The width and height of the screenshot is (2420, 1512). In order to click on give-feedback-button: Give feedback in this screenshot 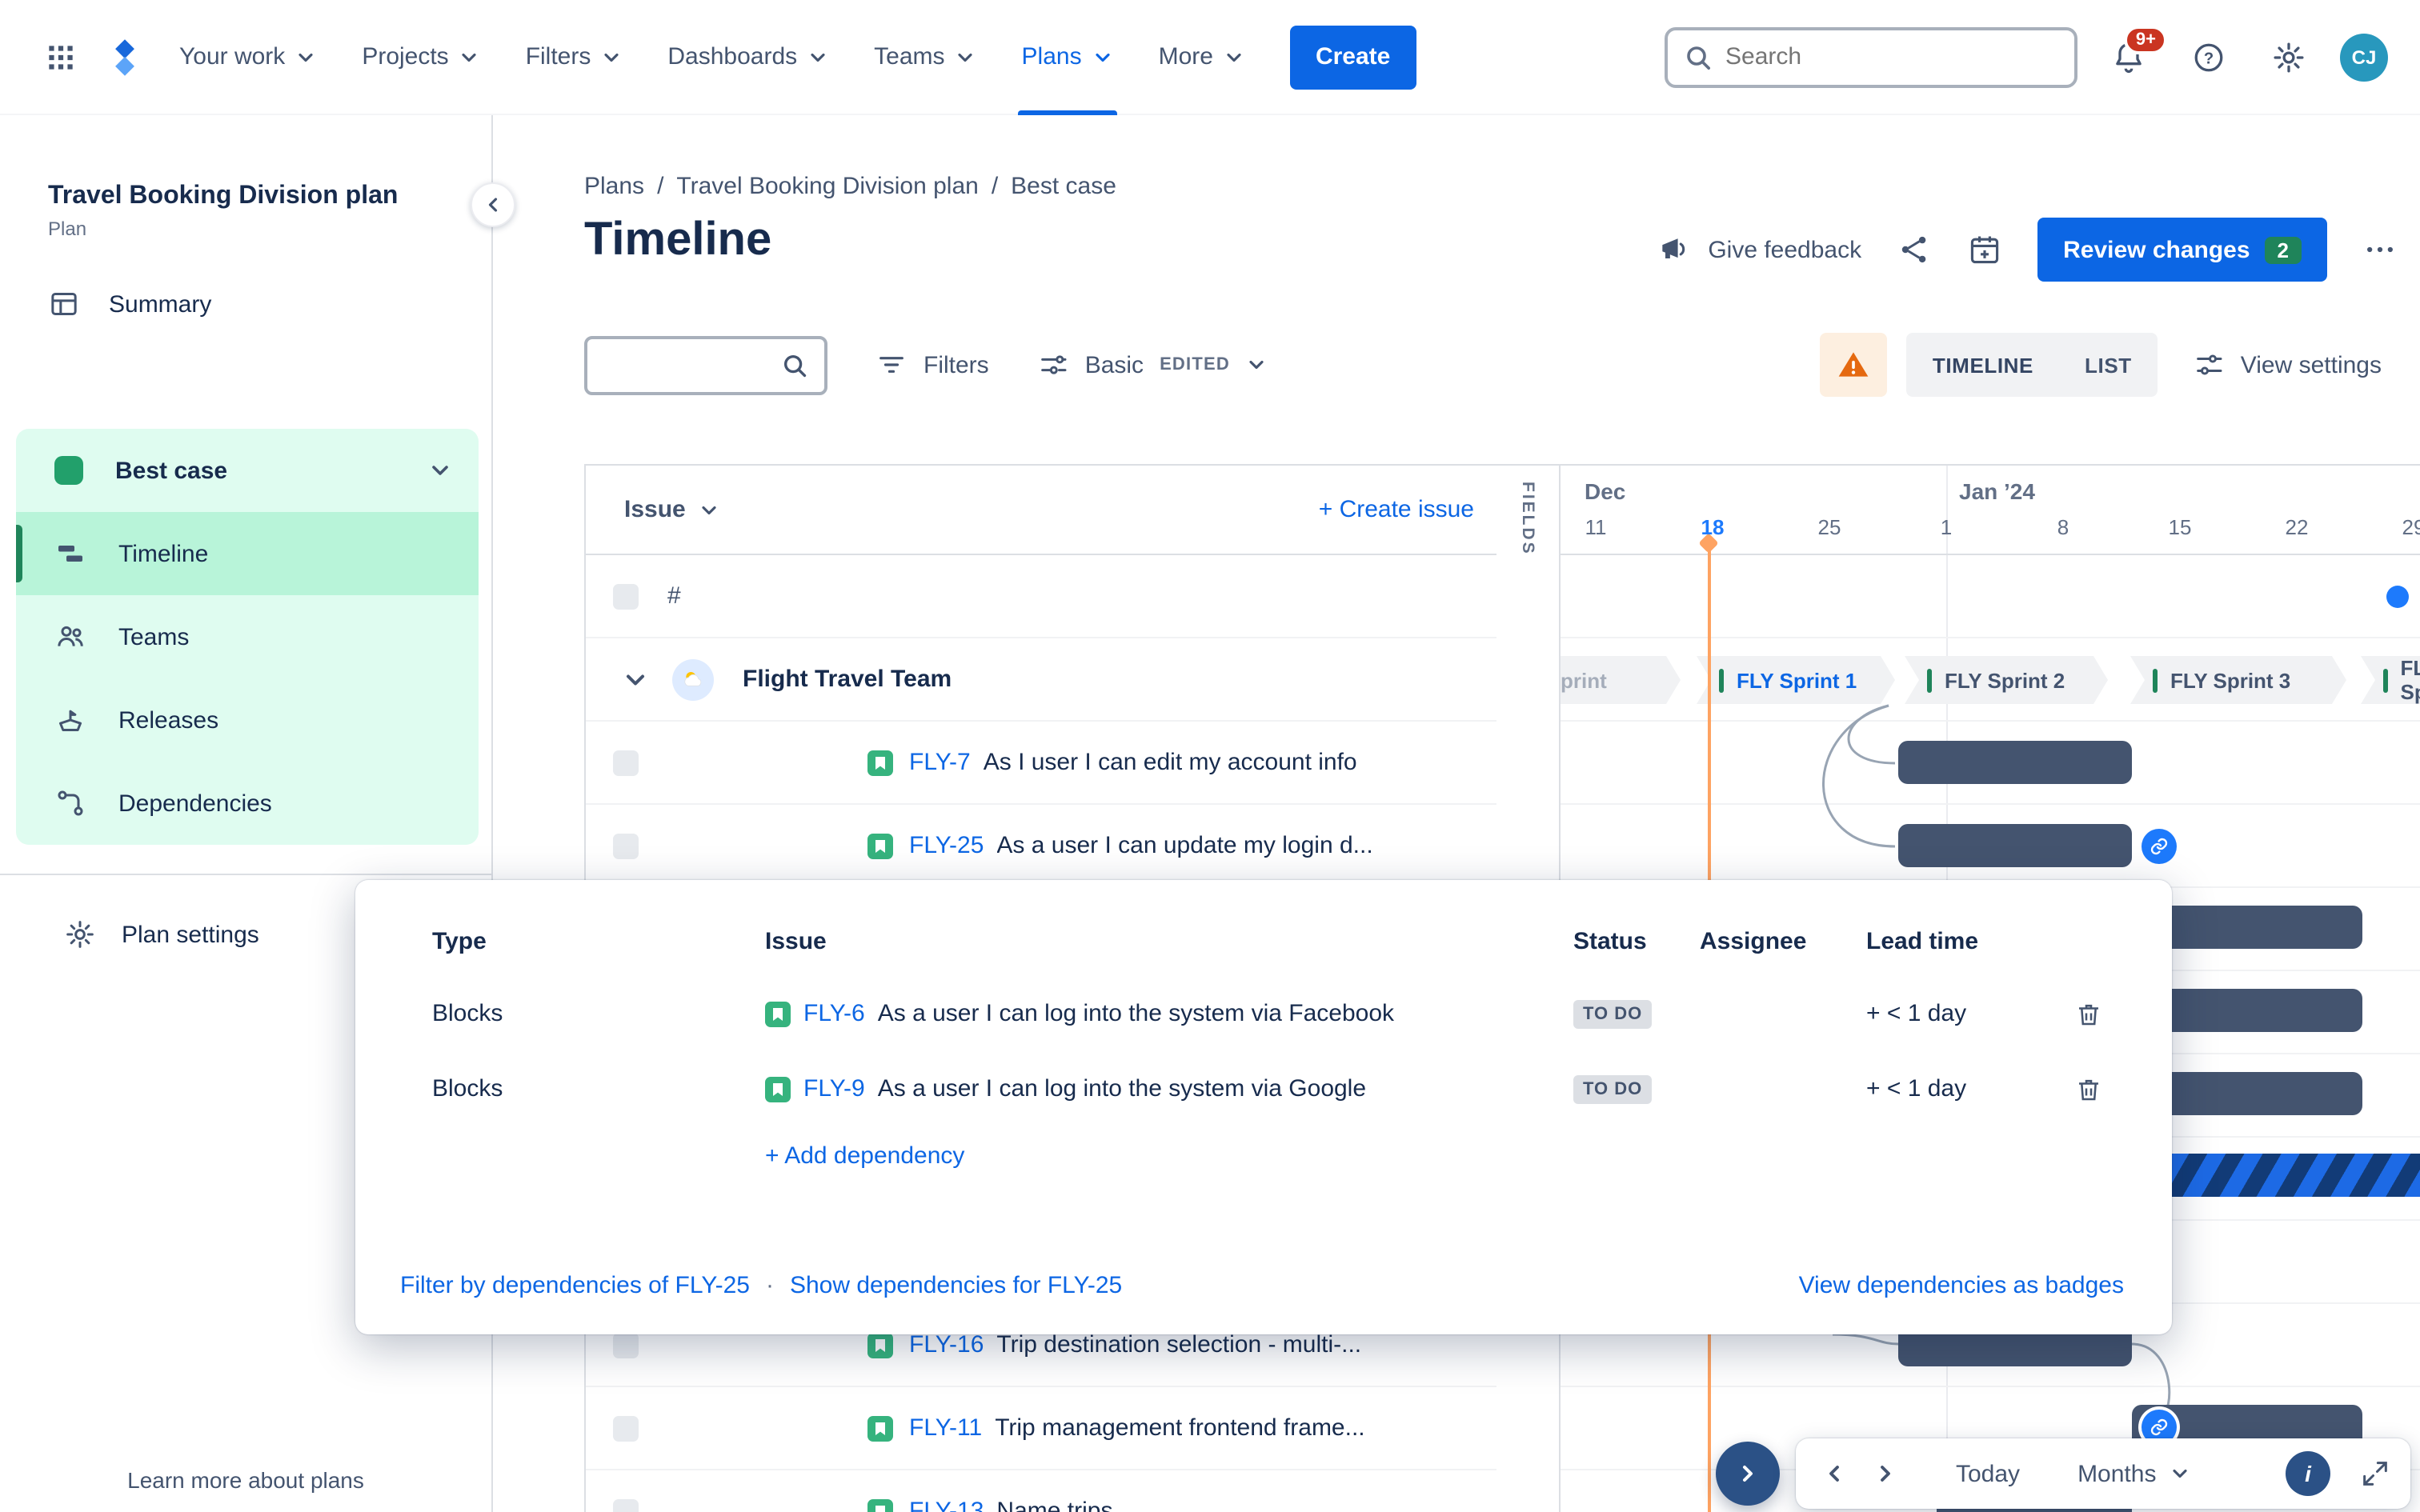, I will do `click(1759, 249)`.